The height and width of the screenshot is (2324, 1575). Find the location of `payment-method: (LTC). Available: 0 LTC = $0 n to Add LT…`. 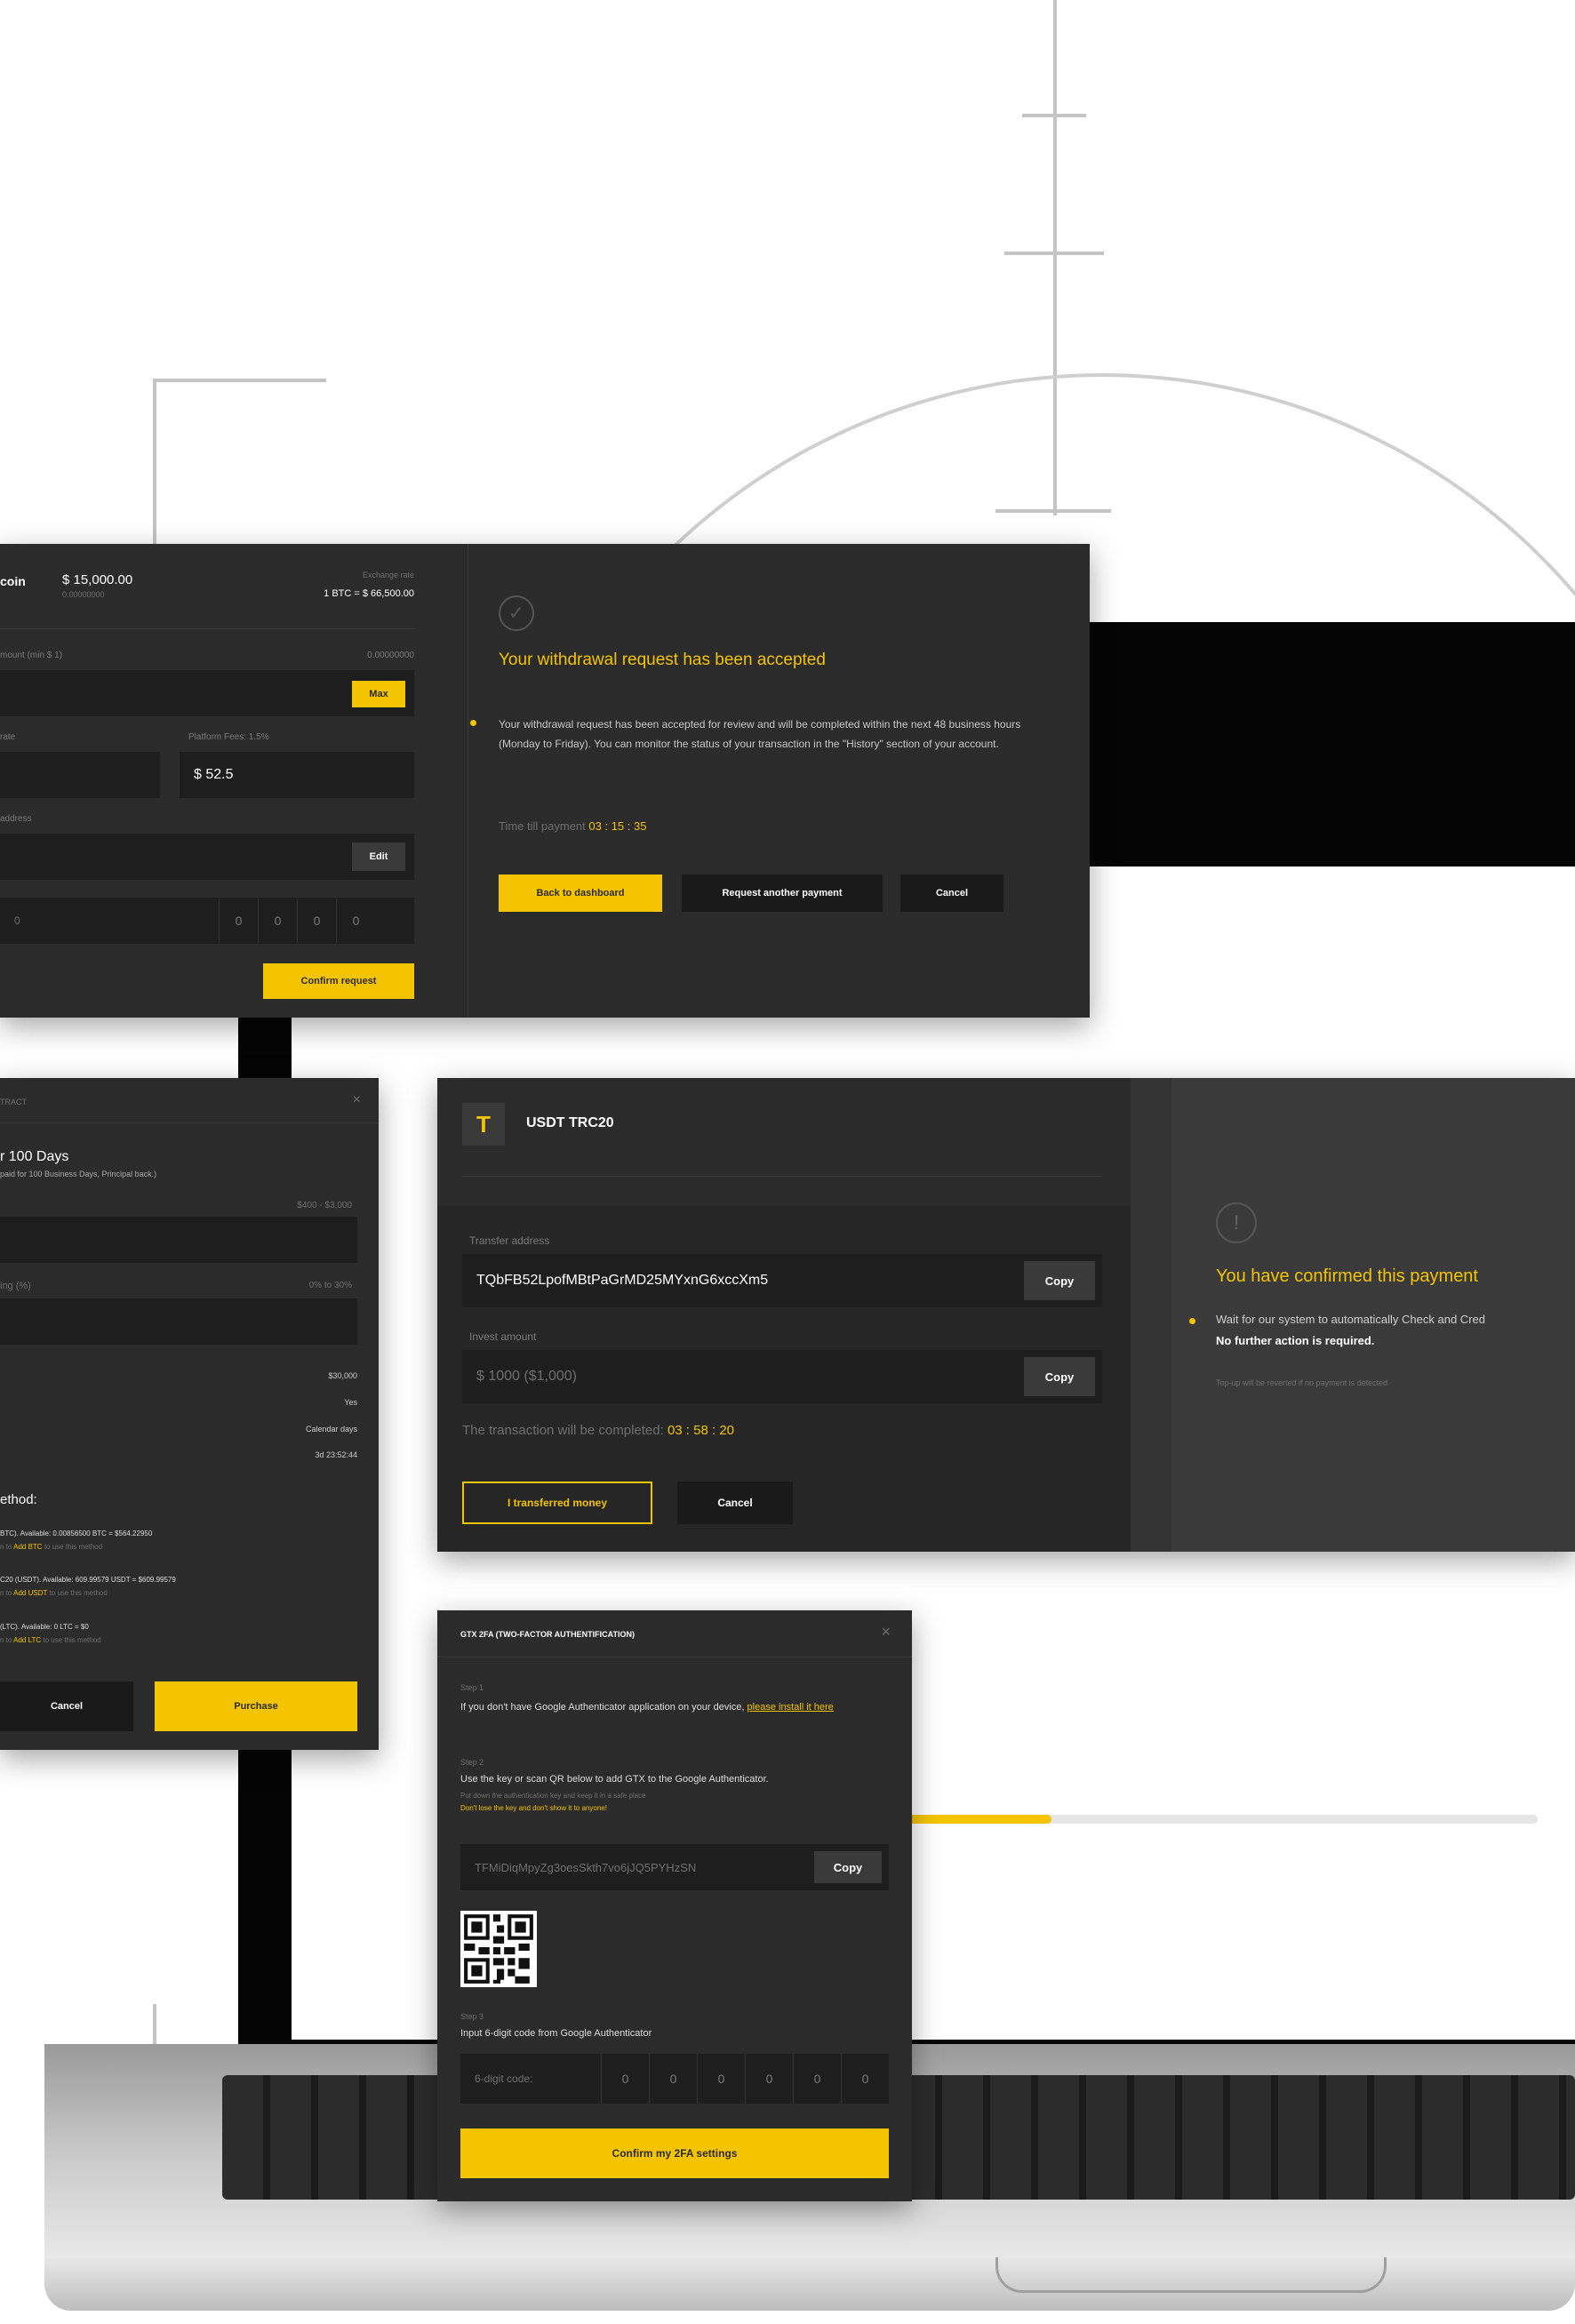

payment-method: (LTC). Available: 0 LTC = $0 n to Add LT… is located at coordinates (51, 1633).